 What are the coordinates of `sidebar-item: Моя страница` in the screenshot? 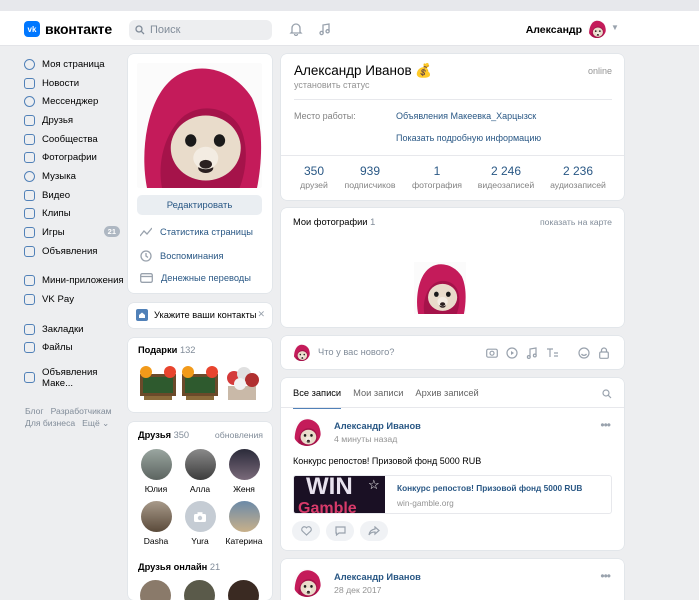 It's located at (74, 64).